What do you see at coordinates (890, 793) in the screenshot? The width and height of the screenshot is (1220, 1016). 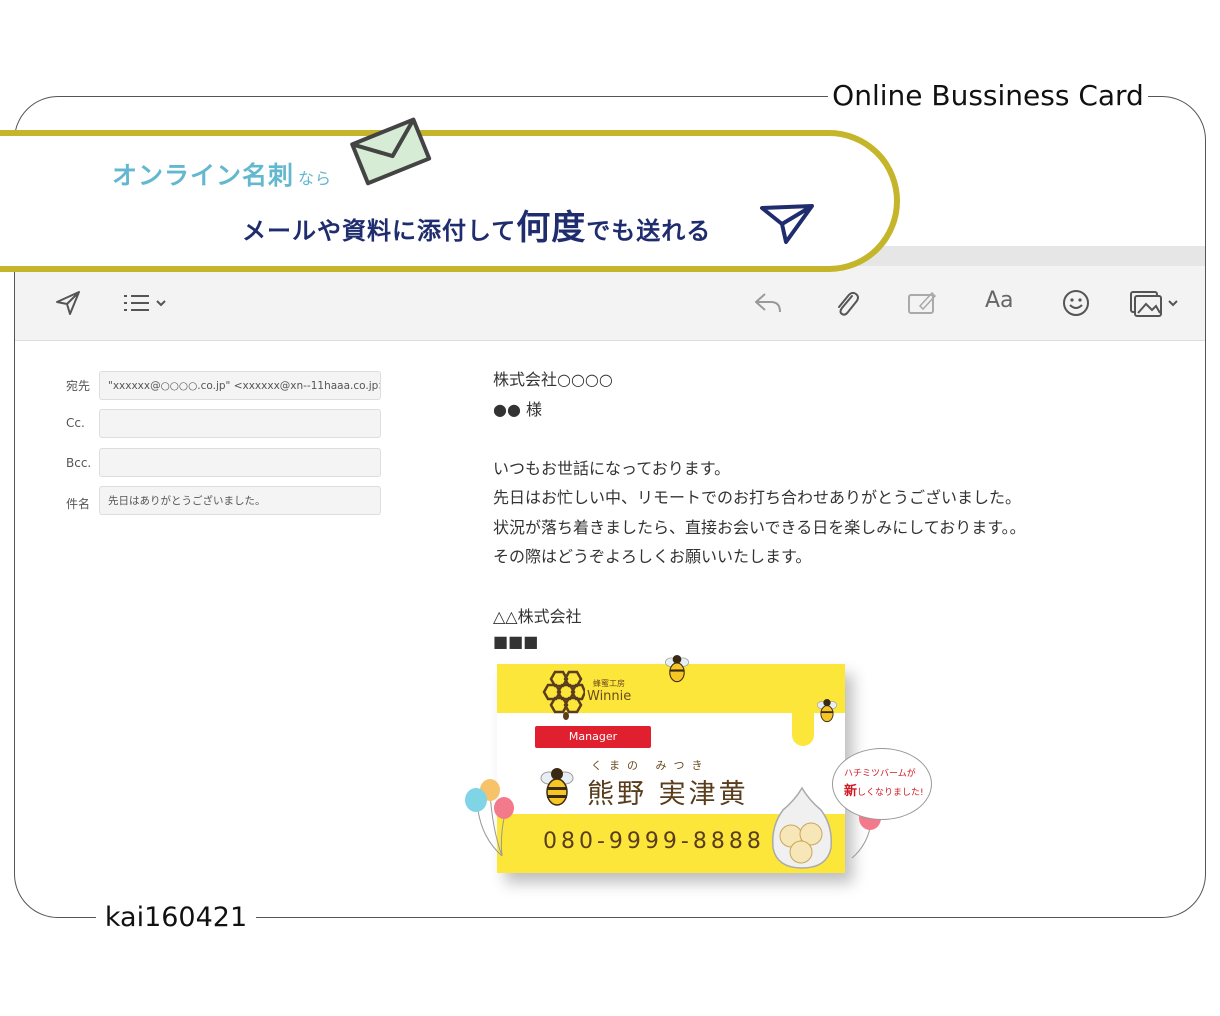 I see `bubble-line2: しくなりました!` at bounding box center [890, 793].